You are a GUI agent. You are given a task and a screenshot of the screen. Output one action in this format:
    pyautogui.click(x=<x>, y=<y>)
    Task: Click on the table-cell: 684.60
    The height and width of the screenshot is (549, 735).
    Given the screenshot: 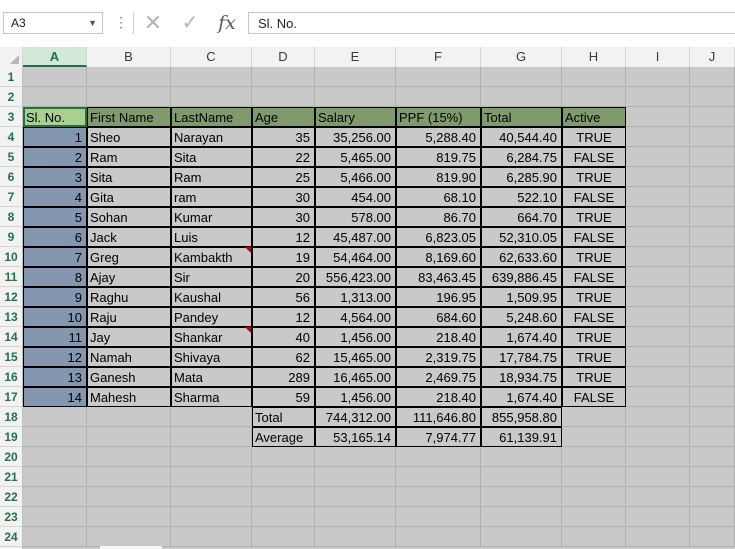 What is the action you would take?
    pyautogui.click(x=438, y=317)
    